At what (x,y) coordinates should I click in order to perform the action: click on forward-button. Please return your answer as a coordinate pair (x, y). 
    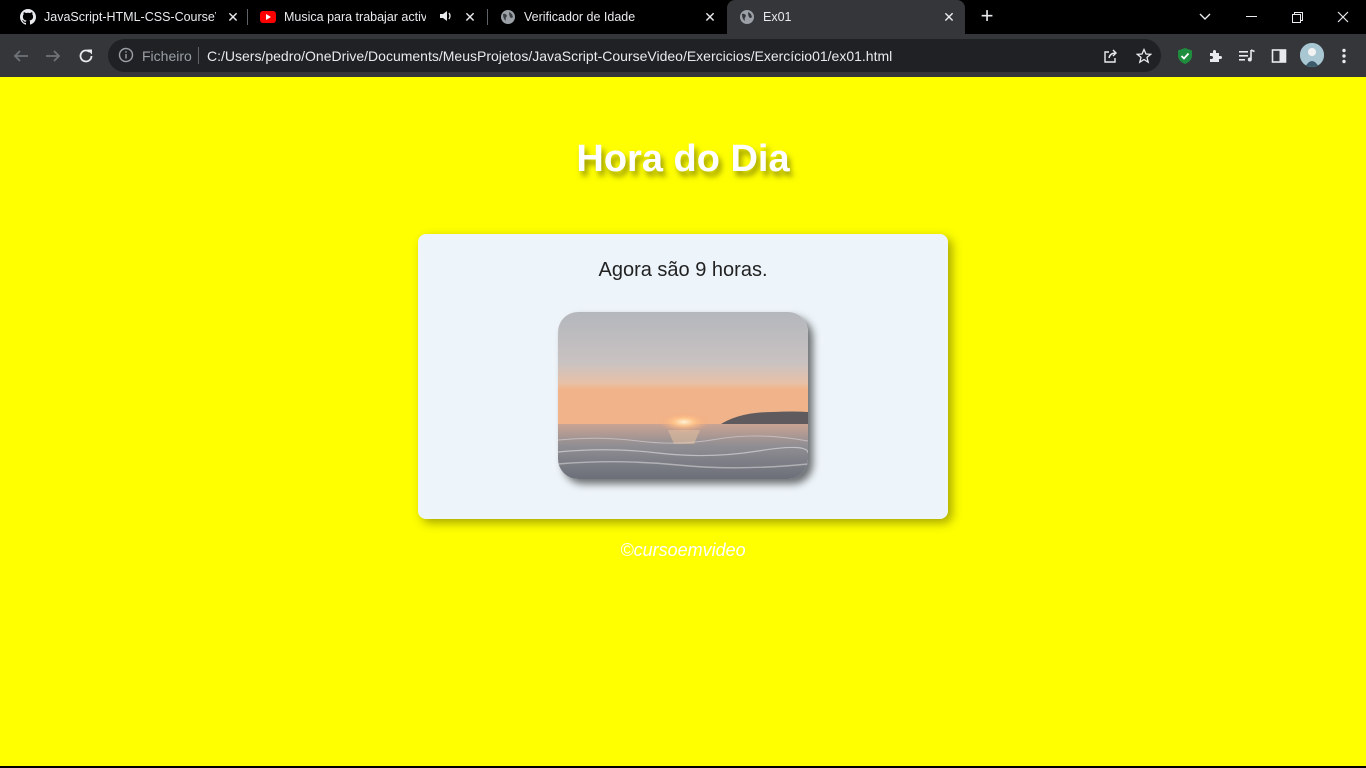
    Looking at the image, I should click on (53, 56).